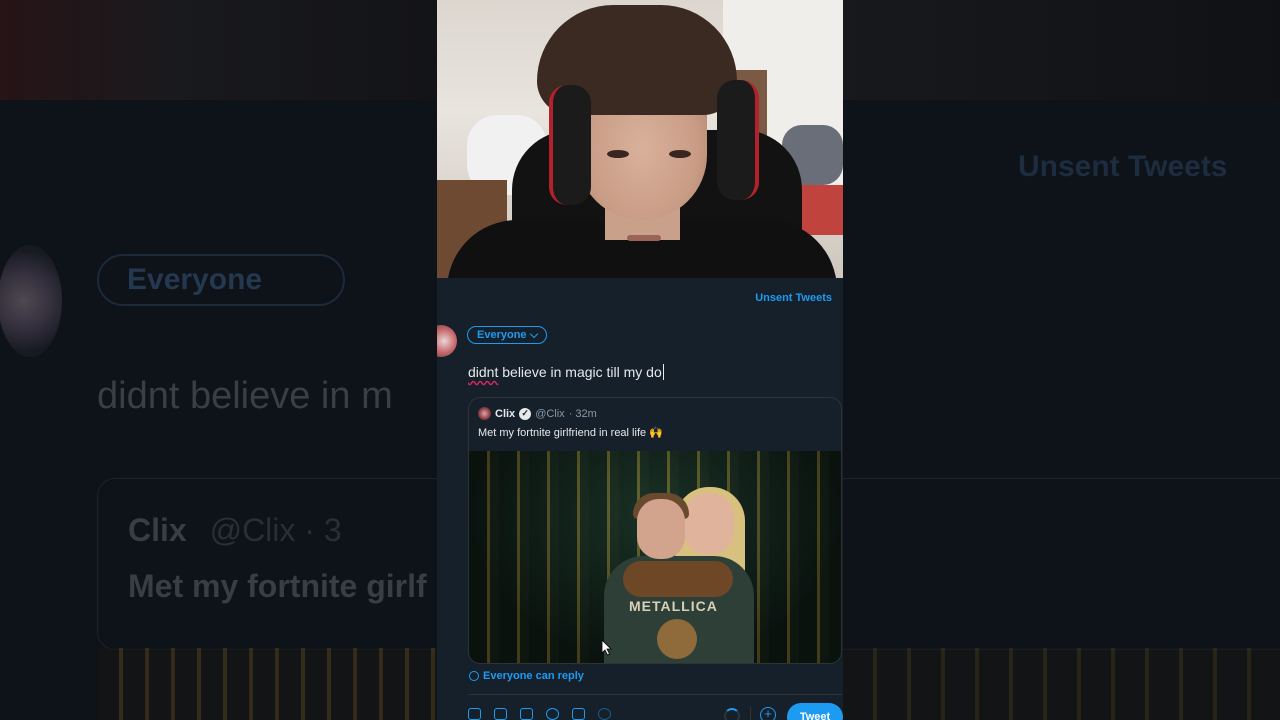 The height and width of the screenshot is (720, 1280). Describe the element at coordinates (277, 586) in the screenshot. I see `blurred-quote-body: Met my fortnite girlf` at that location.